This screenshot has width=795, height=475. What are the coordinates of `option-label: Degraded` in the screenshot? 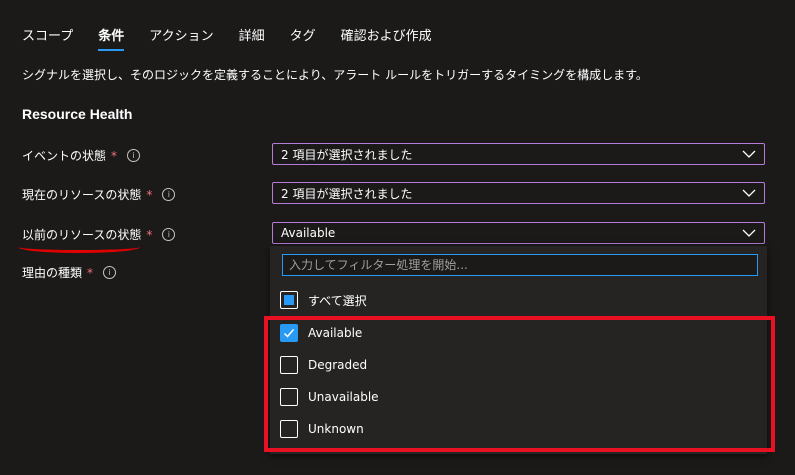 It's located at (338, 365).